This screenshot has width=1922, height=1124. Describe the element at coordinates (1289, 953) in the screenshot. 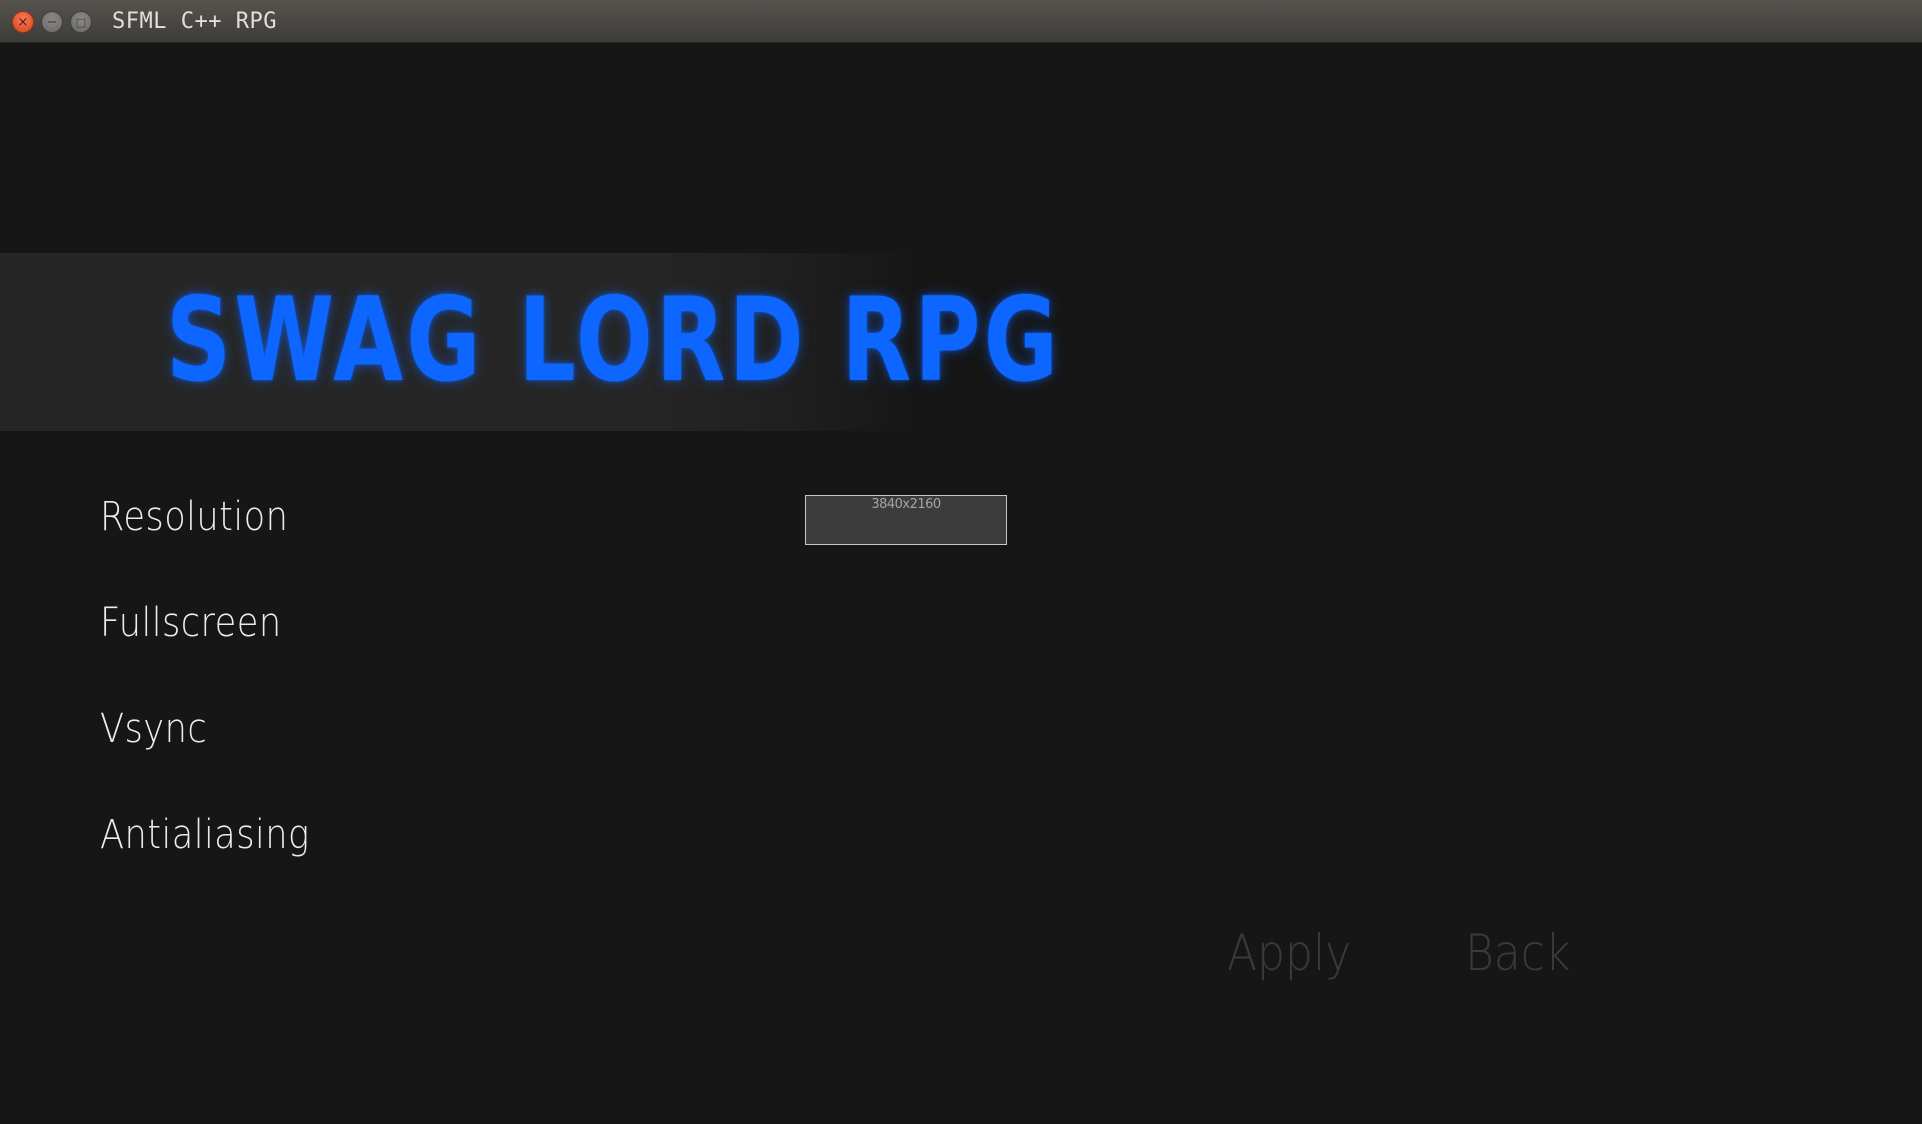

I see `apply-button: Apply` at that location.